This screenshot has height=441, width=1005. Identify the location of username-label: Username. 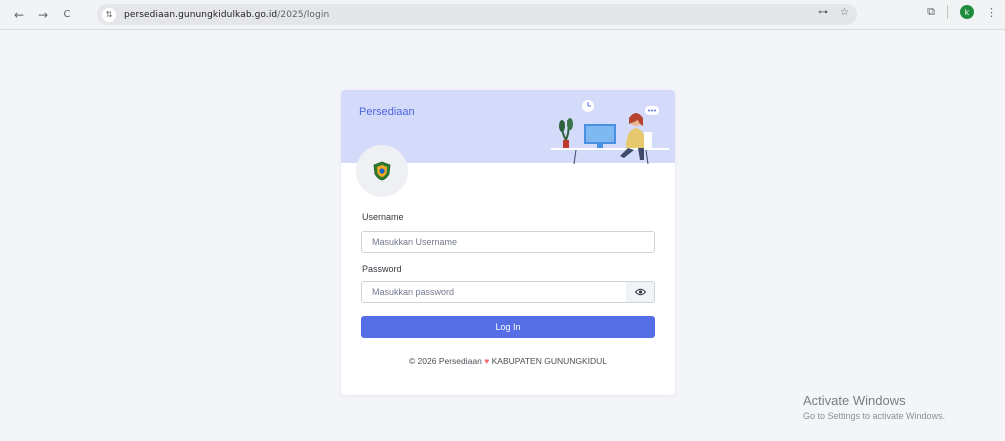
(383, 217).